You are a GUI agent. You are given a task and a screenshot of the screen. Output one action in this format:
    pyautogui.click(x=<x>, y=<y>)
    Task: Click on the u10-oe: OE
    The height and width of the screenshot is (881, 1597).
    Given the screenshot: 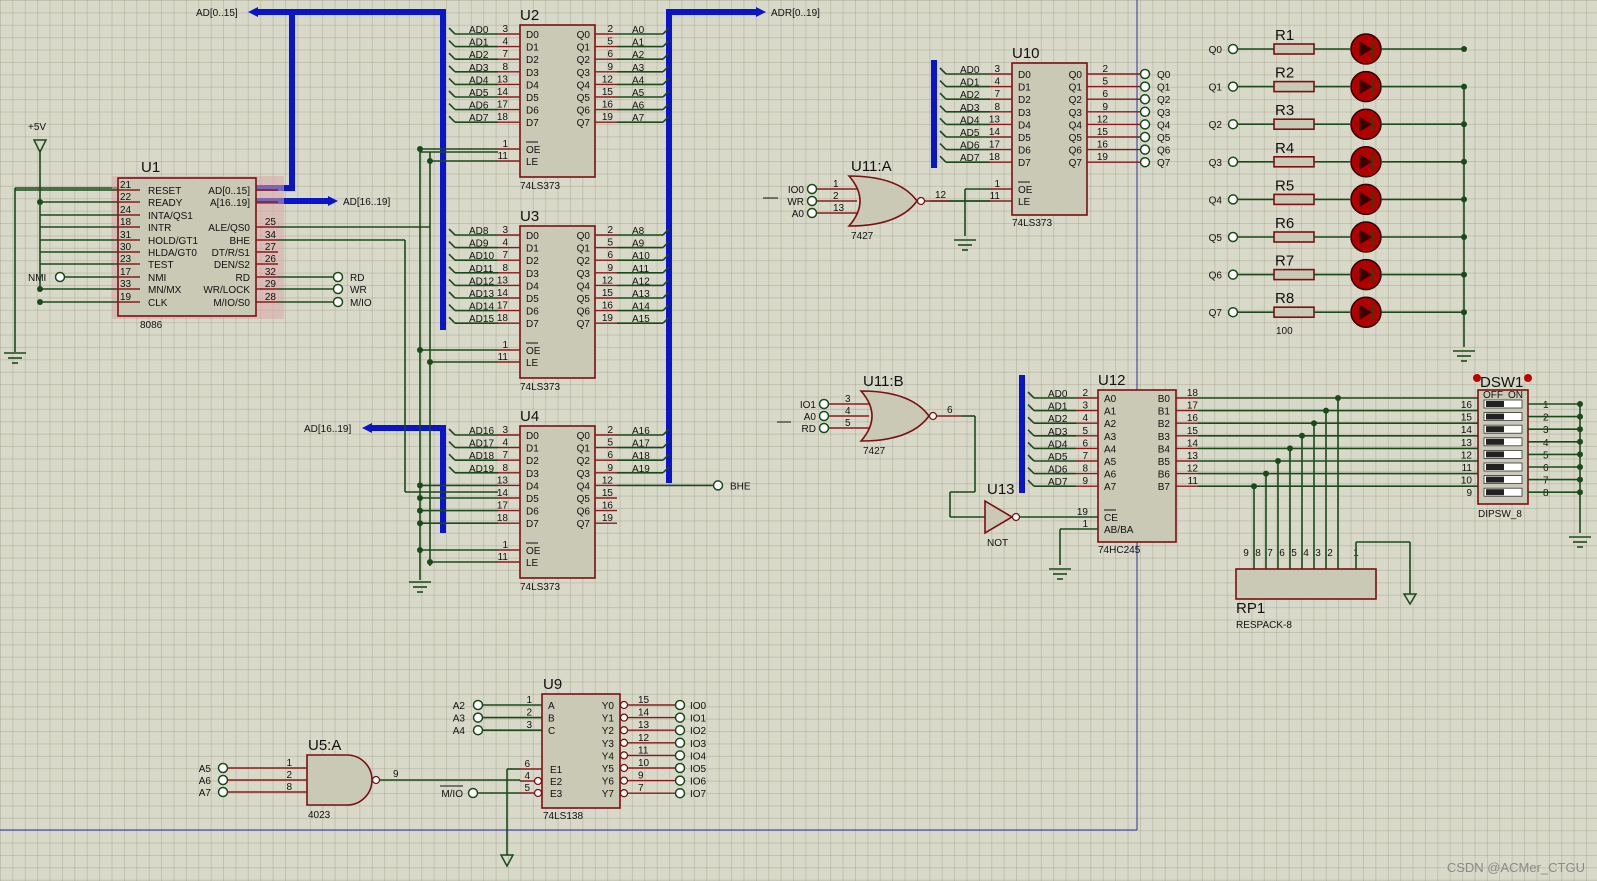 What is the action you would take?
    pyautogui.click(x=1025, y=190)
    